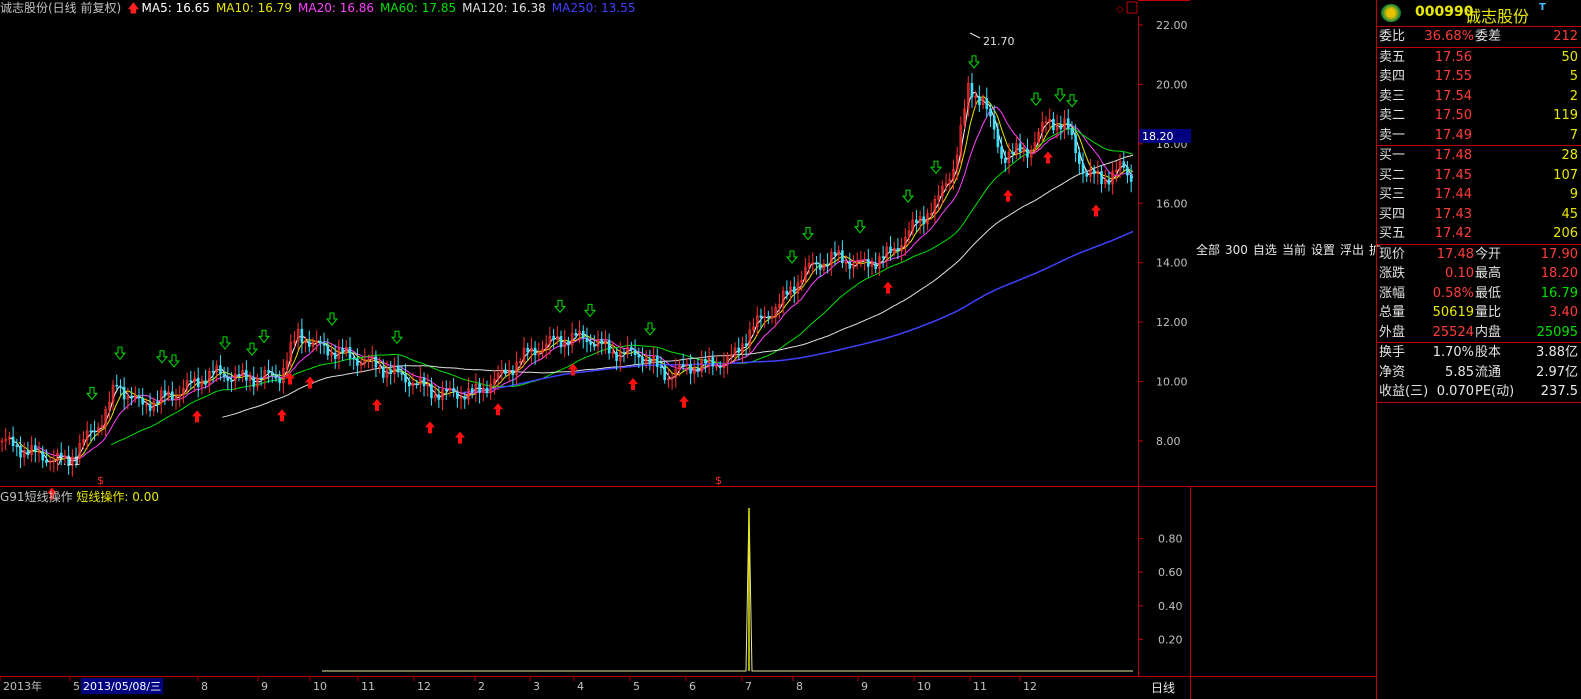  What do you see at coordinates (36, 497) in the screenshot?
I see `indicator-name: G91短线操作` at bounding box center [36, 497].